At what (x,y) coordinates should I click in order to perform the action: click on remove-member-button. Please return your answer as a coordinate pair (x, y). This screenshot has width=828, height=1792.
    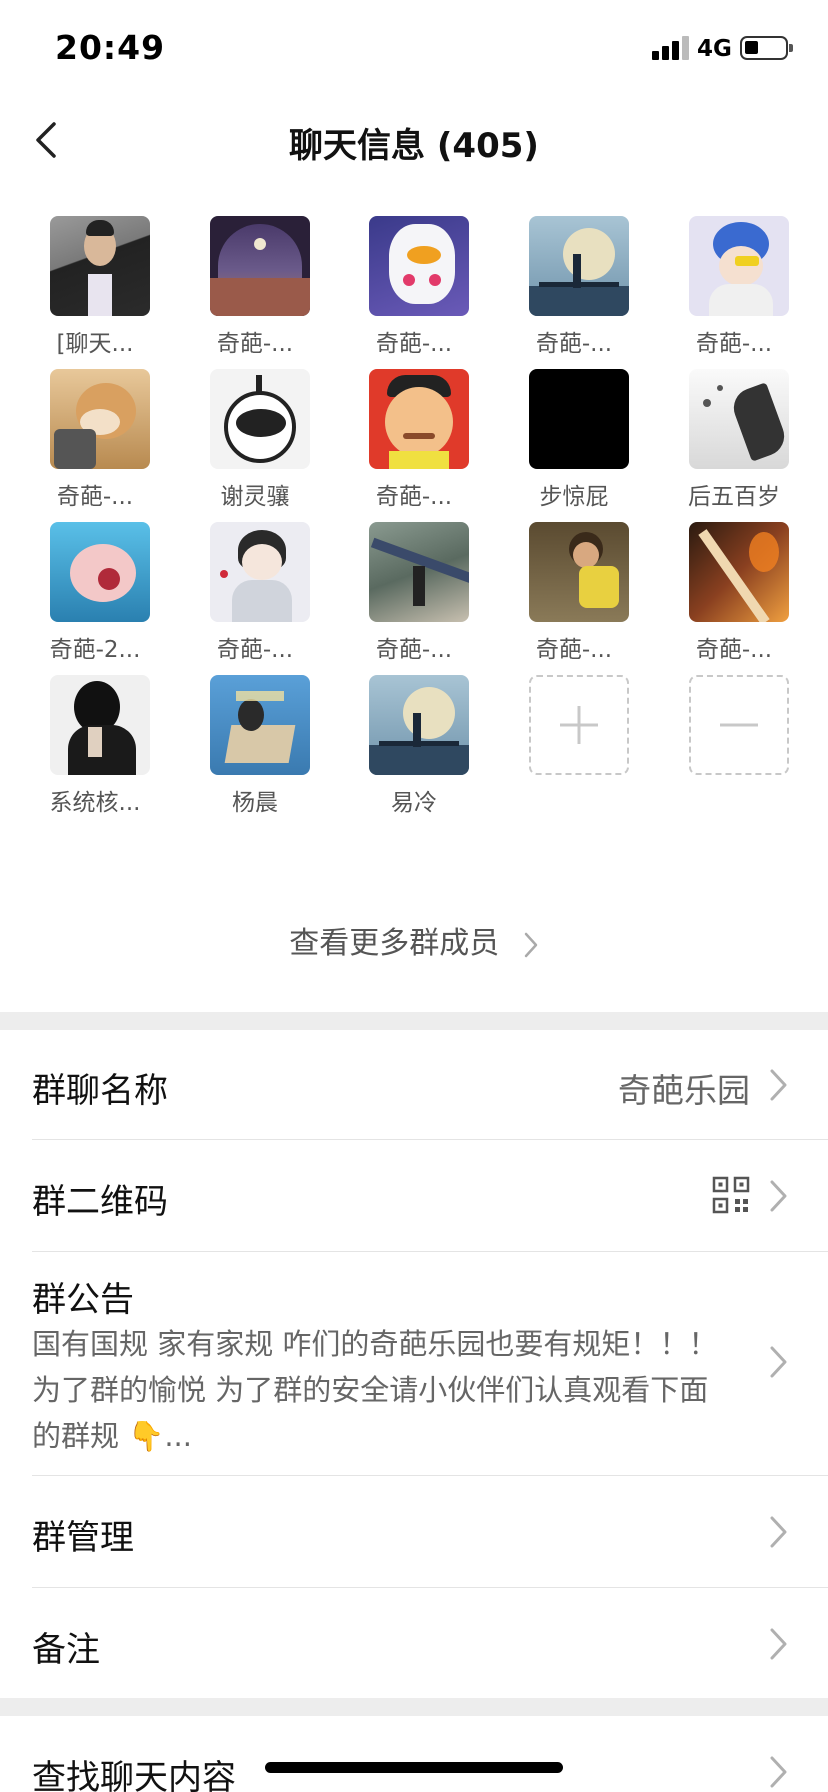
    Looking at the image, I should click on (734, 744).